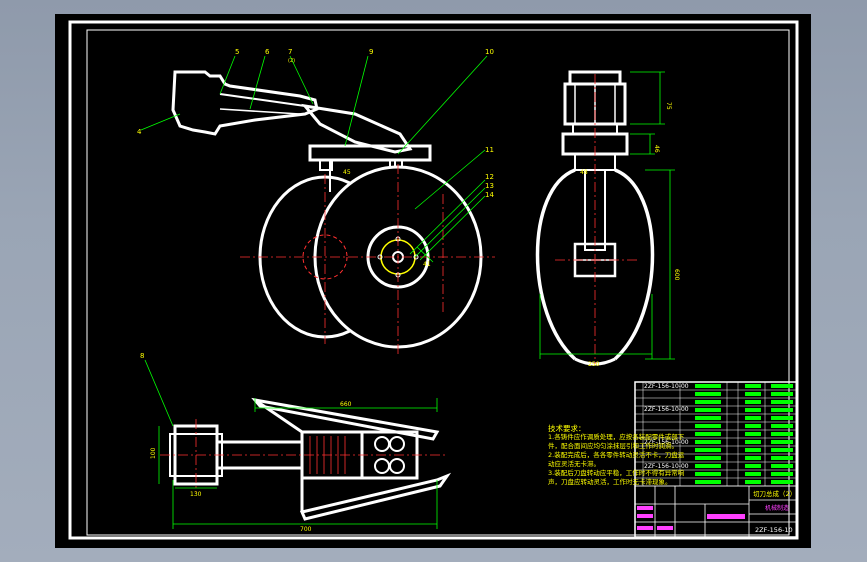 This screenshot has height=562, width=867. I want to click on company-name: 机械制造, so click(777, 508).